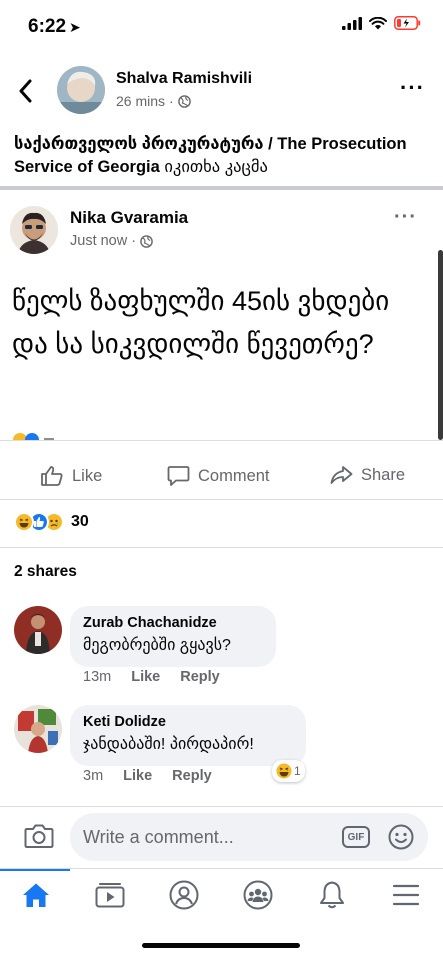 The width and height of the screenshot is (443, 960). I want to click on comment-actions: 13m Like Reply, so click(151, 677).